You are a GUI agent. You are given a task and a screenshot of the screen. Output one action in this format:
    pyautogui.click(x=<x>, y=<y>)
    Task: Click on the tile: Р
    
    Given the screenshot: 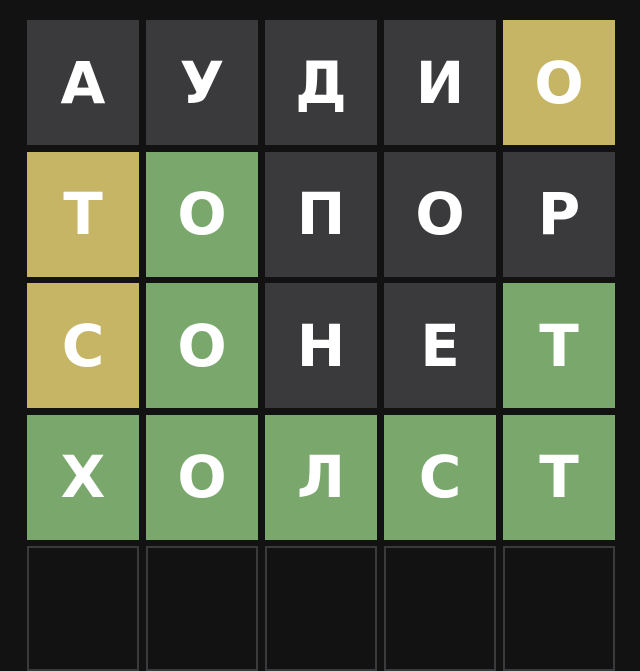 What is the action you would take?
    pyautogui.click(x=559, y=214)
    